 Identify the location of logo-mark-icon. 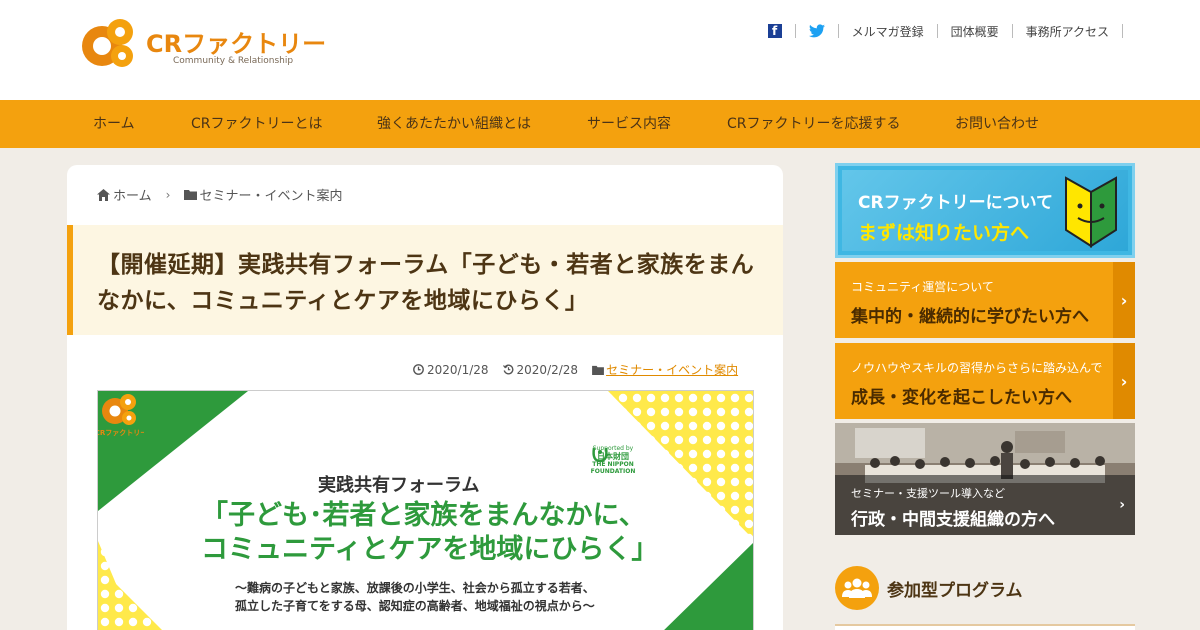
(107, 43).